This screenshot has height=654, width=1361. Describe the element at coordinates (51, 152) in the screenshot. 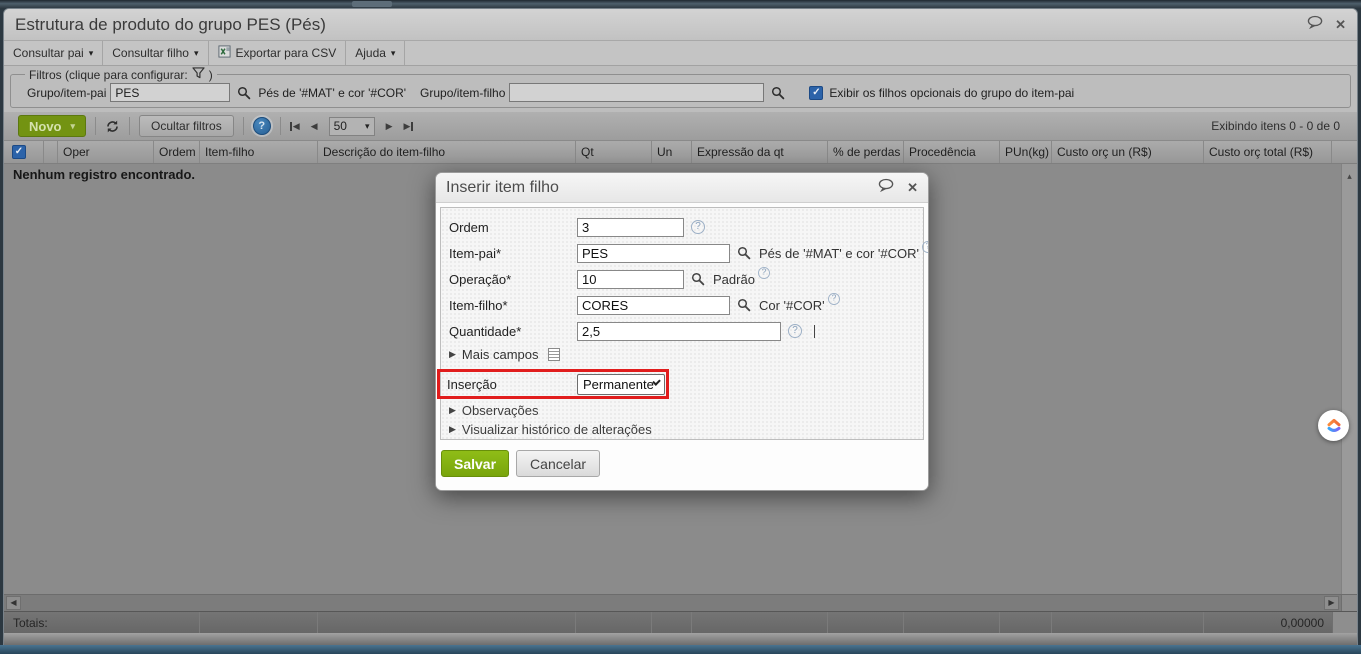

I see `column-spacer` at that location.